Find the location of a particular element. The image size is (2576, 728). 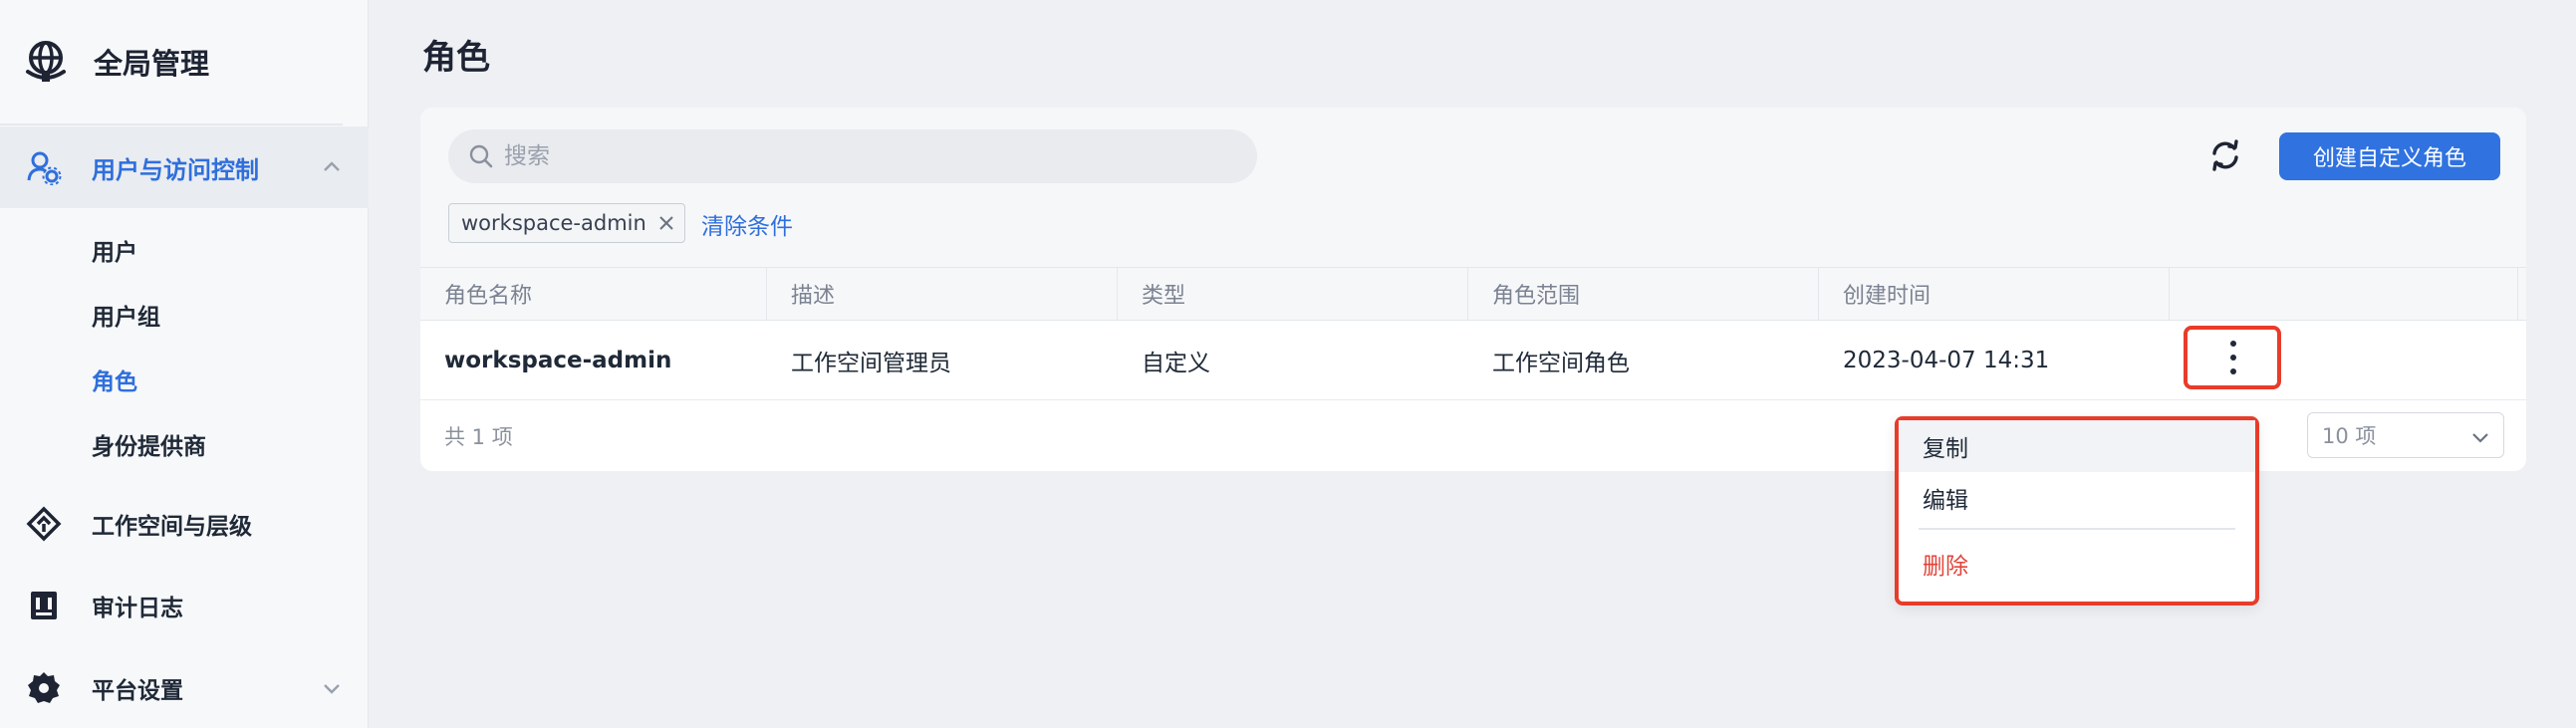

cell-scope: 工作空间角色 is located at coordinates (1561, 363).